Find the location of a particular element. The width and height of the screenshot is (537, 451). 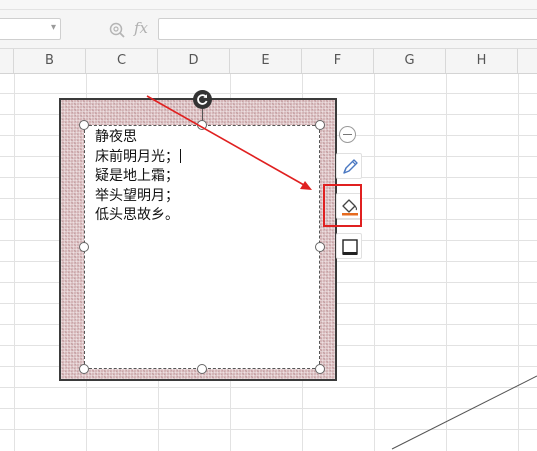

name-box: ▾ is located at coordinates (30, 29).